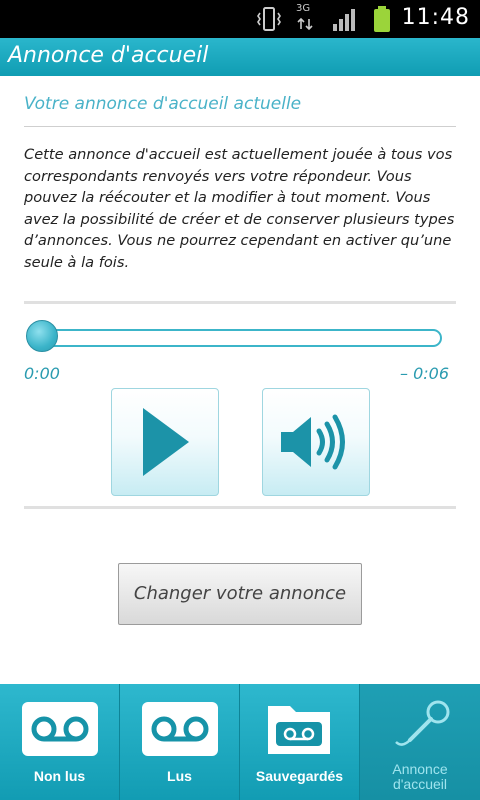 The image size is (480, 800). What do you see at coordinates (240, 507) in the screenshot?
I see `player-bottom-divider` at bounding box center [240, 507].